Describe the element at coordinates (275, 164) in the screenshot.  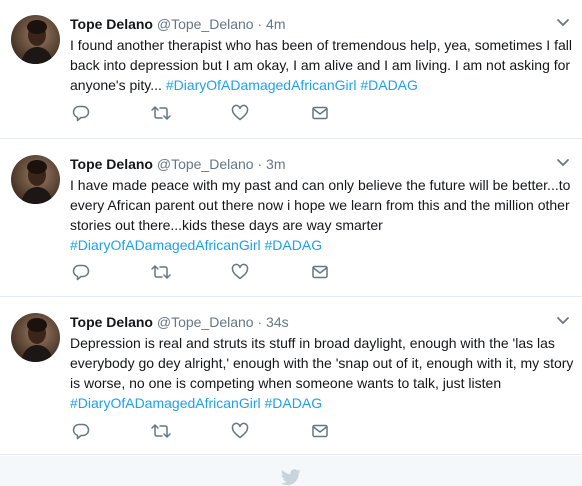
I see `timestamp: 3m` at that location.